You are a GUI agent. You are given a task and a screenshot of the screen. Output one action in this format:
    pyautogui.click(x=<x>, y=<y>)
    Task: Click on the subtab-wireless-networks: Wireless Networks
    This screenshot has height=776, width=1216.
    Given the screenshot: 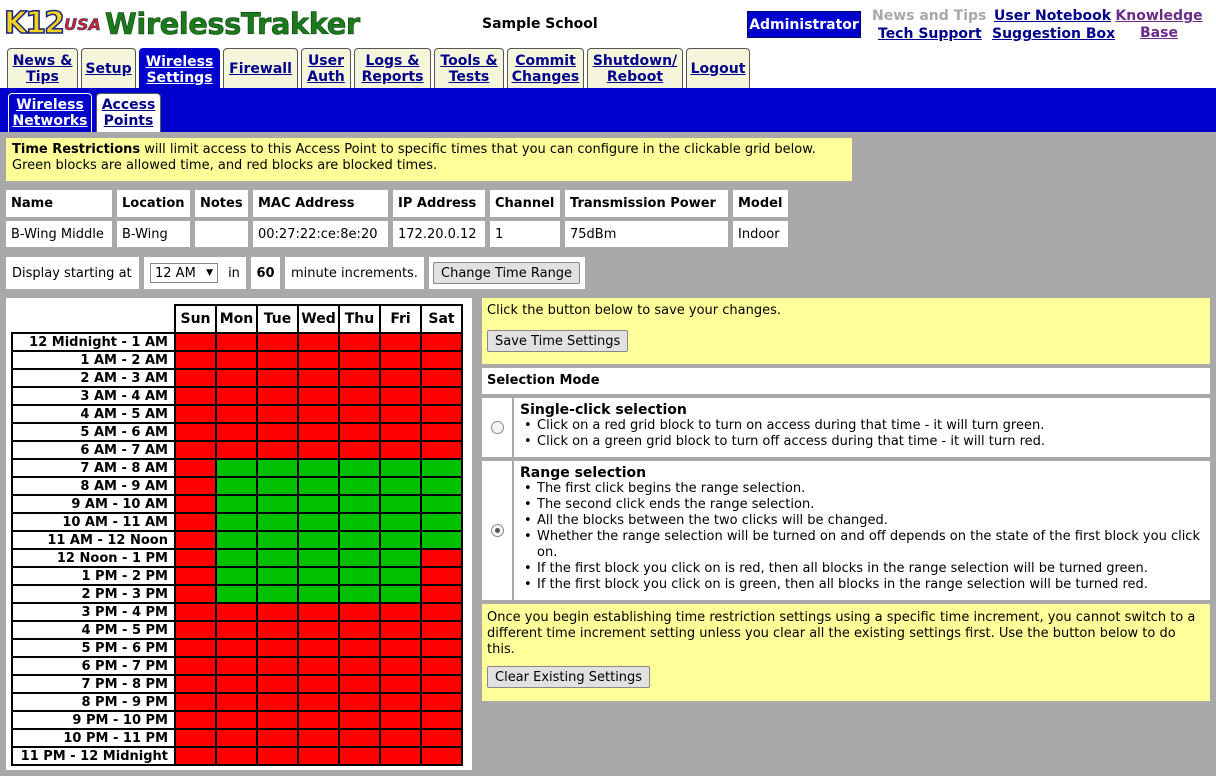 What is the action you would take?
    pyautogui.click(x=50, y=112)
    